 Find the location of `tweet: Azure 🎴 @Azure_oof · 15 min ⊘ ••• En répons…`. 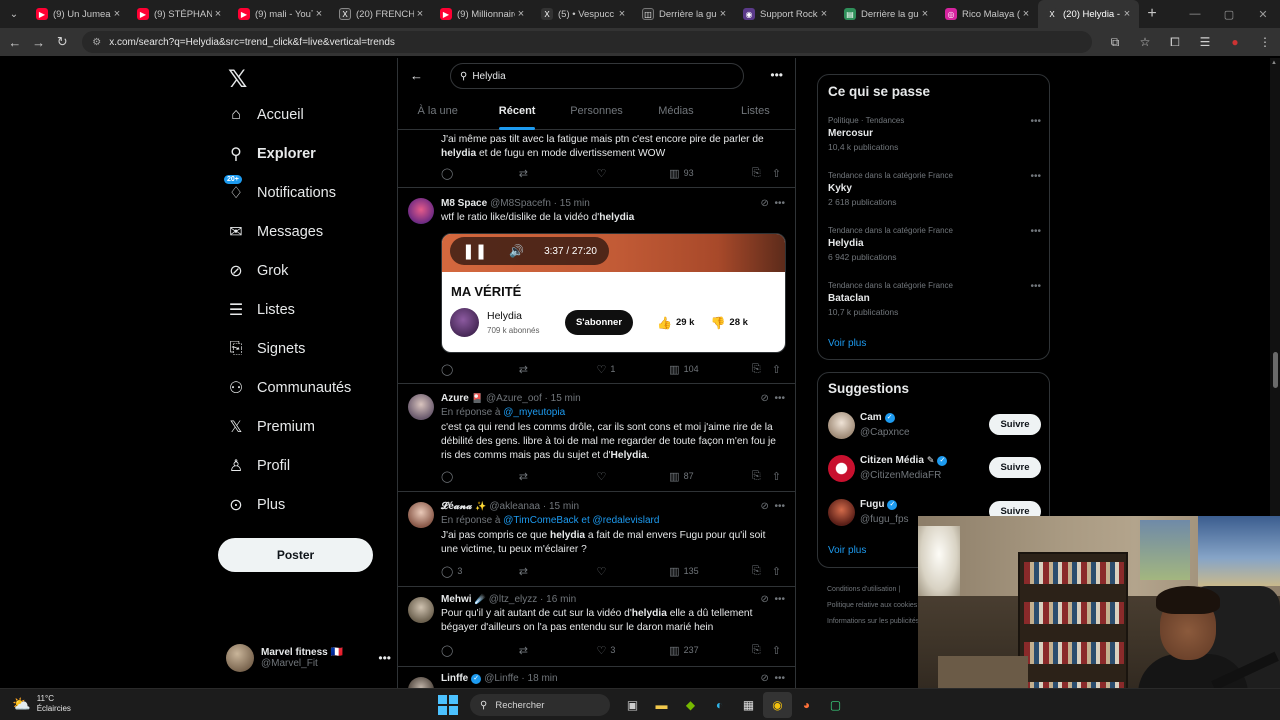

tweet: Azure 🎴 @Azure_oof · 15 min ⊘ ••• En répons… is located at coordinates (596, 438).